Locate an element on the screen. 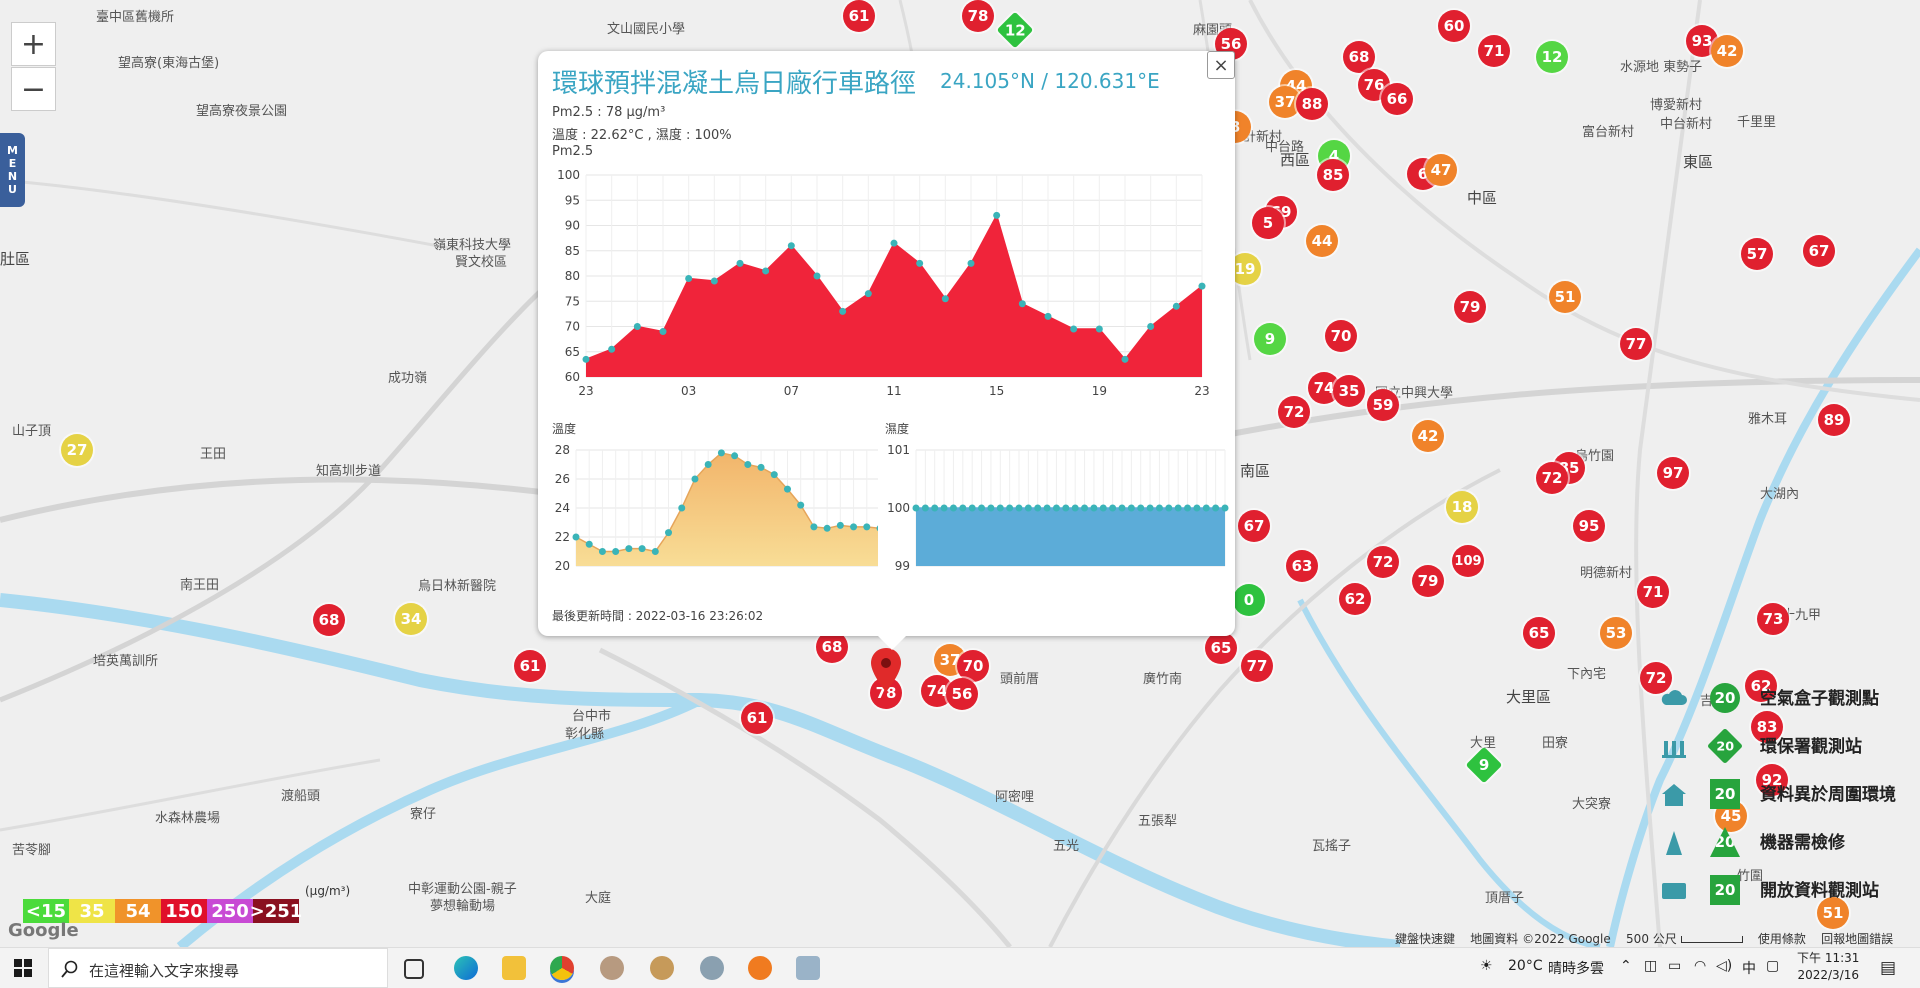 The height and width of the screenshot is (988, 1920). sensor-marker: 66 is located at coordinates (1397, 99).